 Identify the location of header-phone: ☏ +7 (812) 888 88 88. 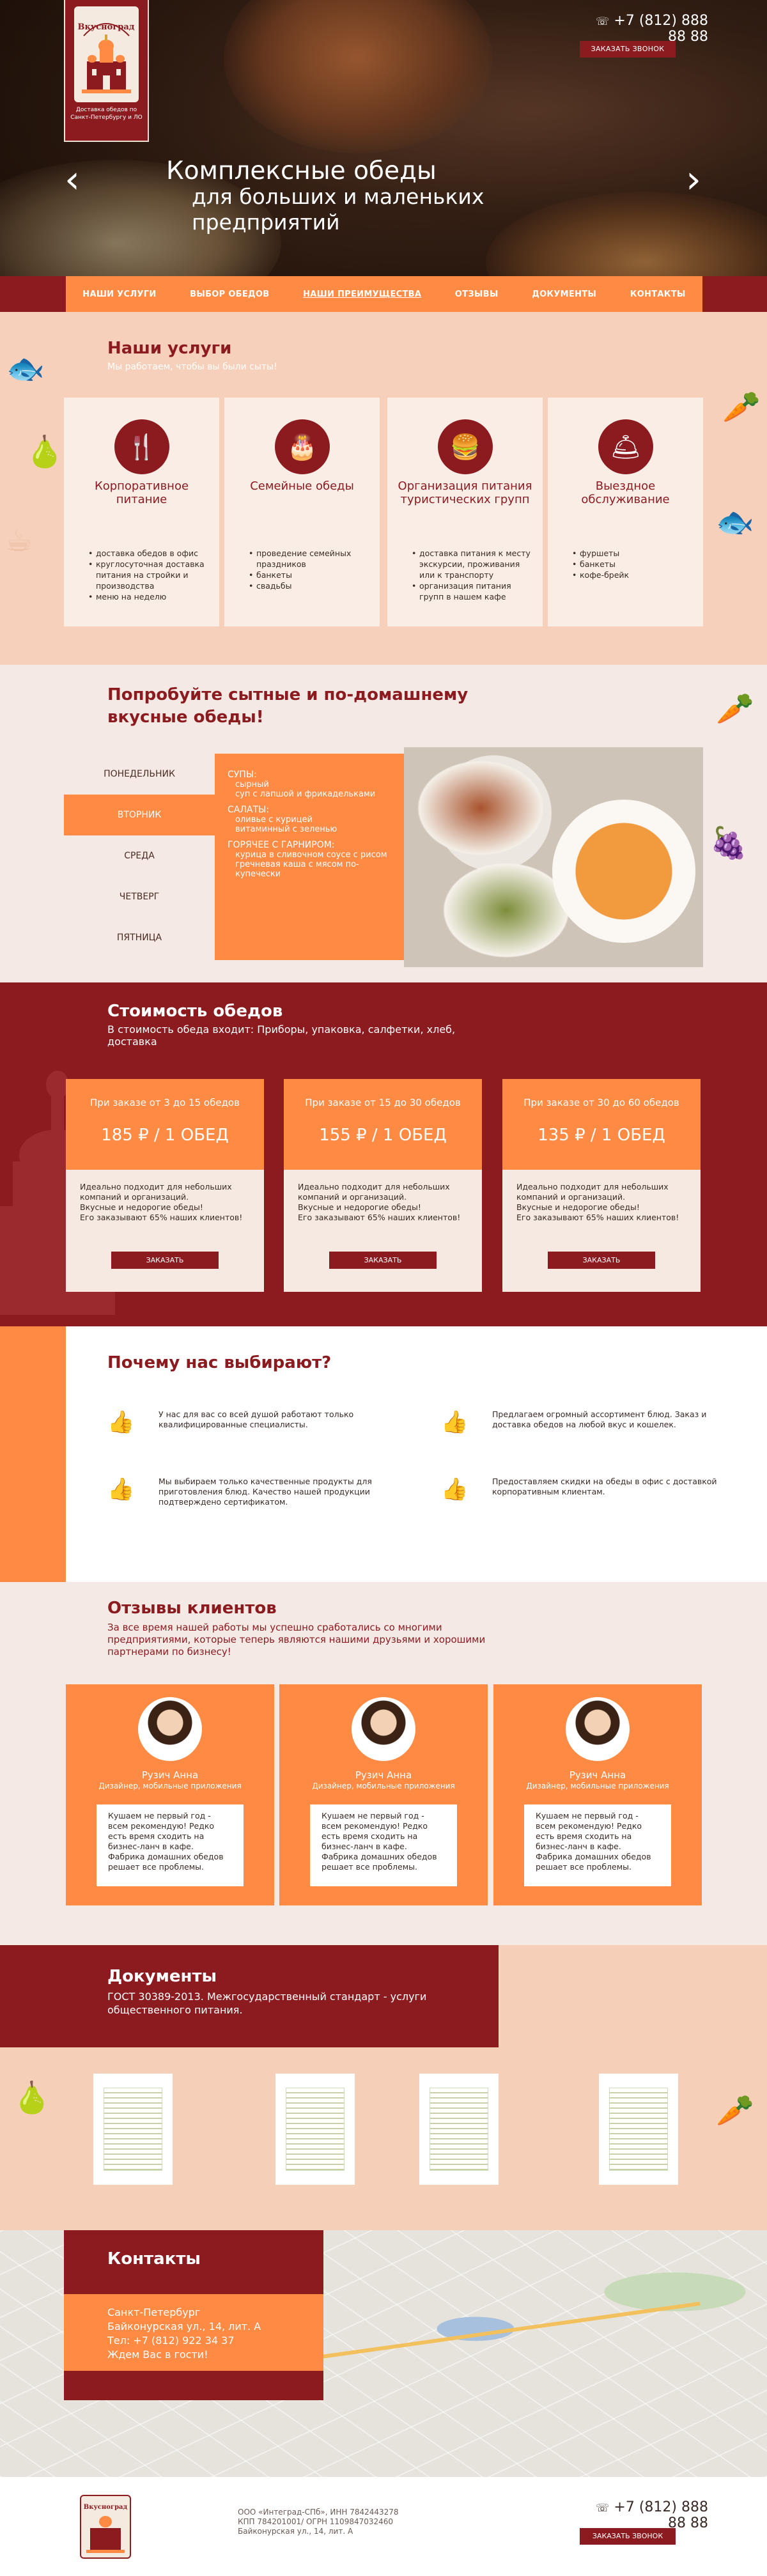
(641, 29).